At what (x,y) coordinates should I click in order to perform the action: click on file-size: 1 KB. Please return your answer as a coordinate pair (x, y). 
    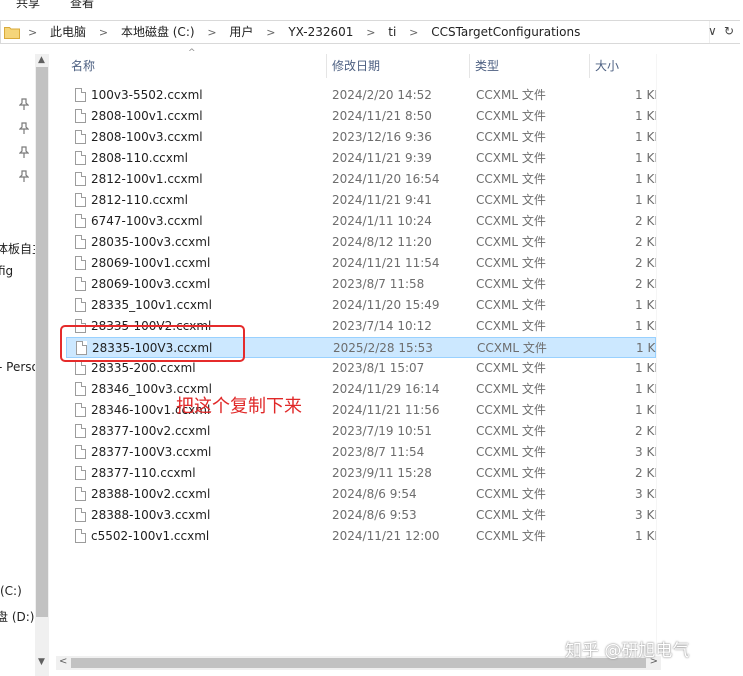
    Looking at the image, I should click on (645, 95).